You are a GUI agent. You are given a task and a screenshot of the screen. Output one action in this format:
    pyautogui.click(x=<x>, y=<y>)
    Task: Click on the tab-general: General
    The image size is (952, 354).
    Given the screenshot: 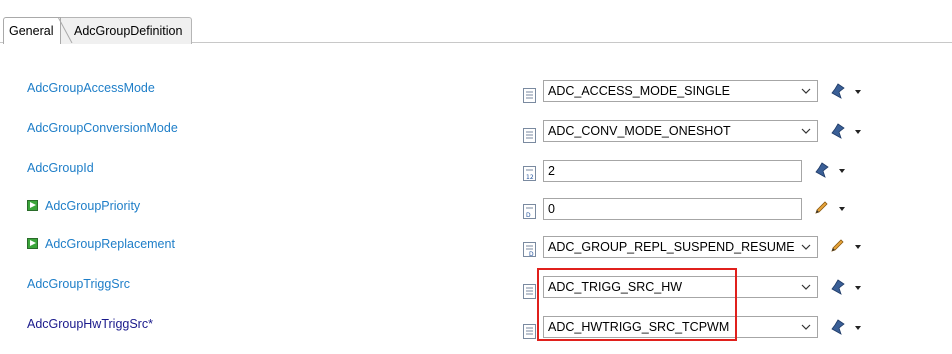 What is the action you would take?
    pyautogui.click(x=32, y=30)
    